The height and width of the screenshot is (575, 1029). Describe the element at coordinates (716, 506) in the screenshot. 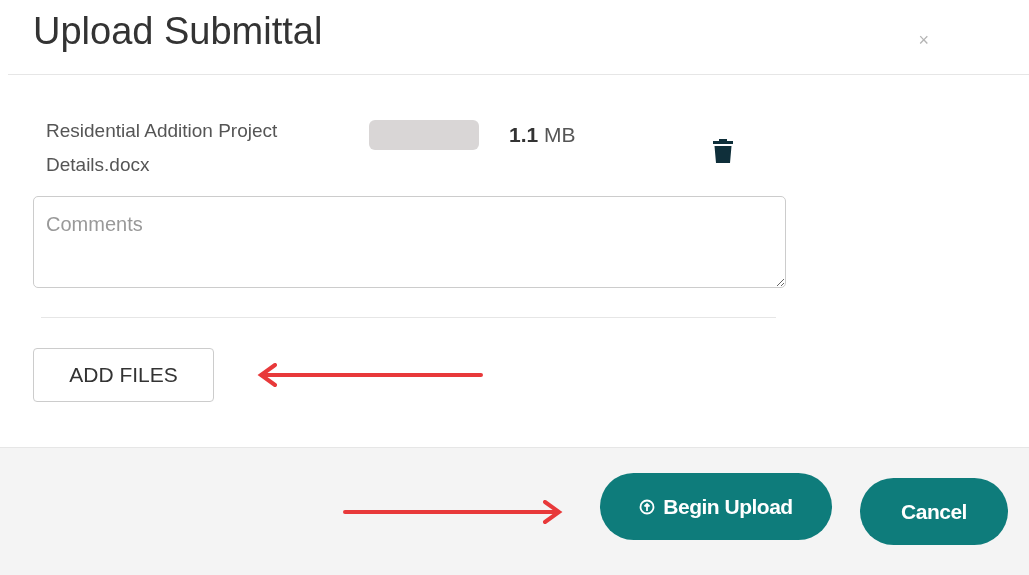

I see `begin-upload-button: Begin Upload` at that location.